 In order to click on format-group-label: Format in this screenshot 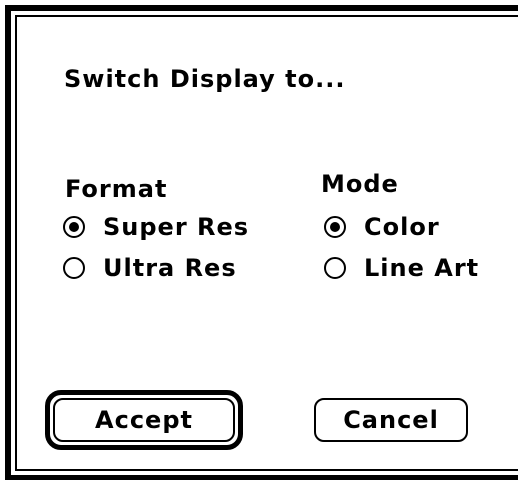, I will do `click(116, 189)`.